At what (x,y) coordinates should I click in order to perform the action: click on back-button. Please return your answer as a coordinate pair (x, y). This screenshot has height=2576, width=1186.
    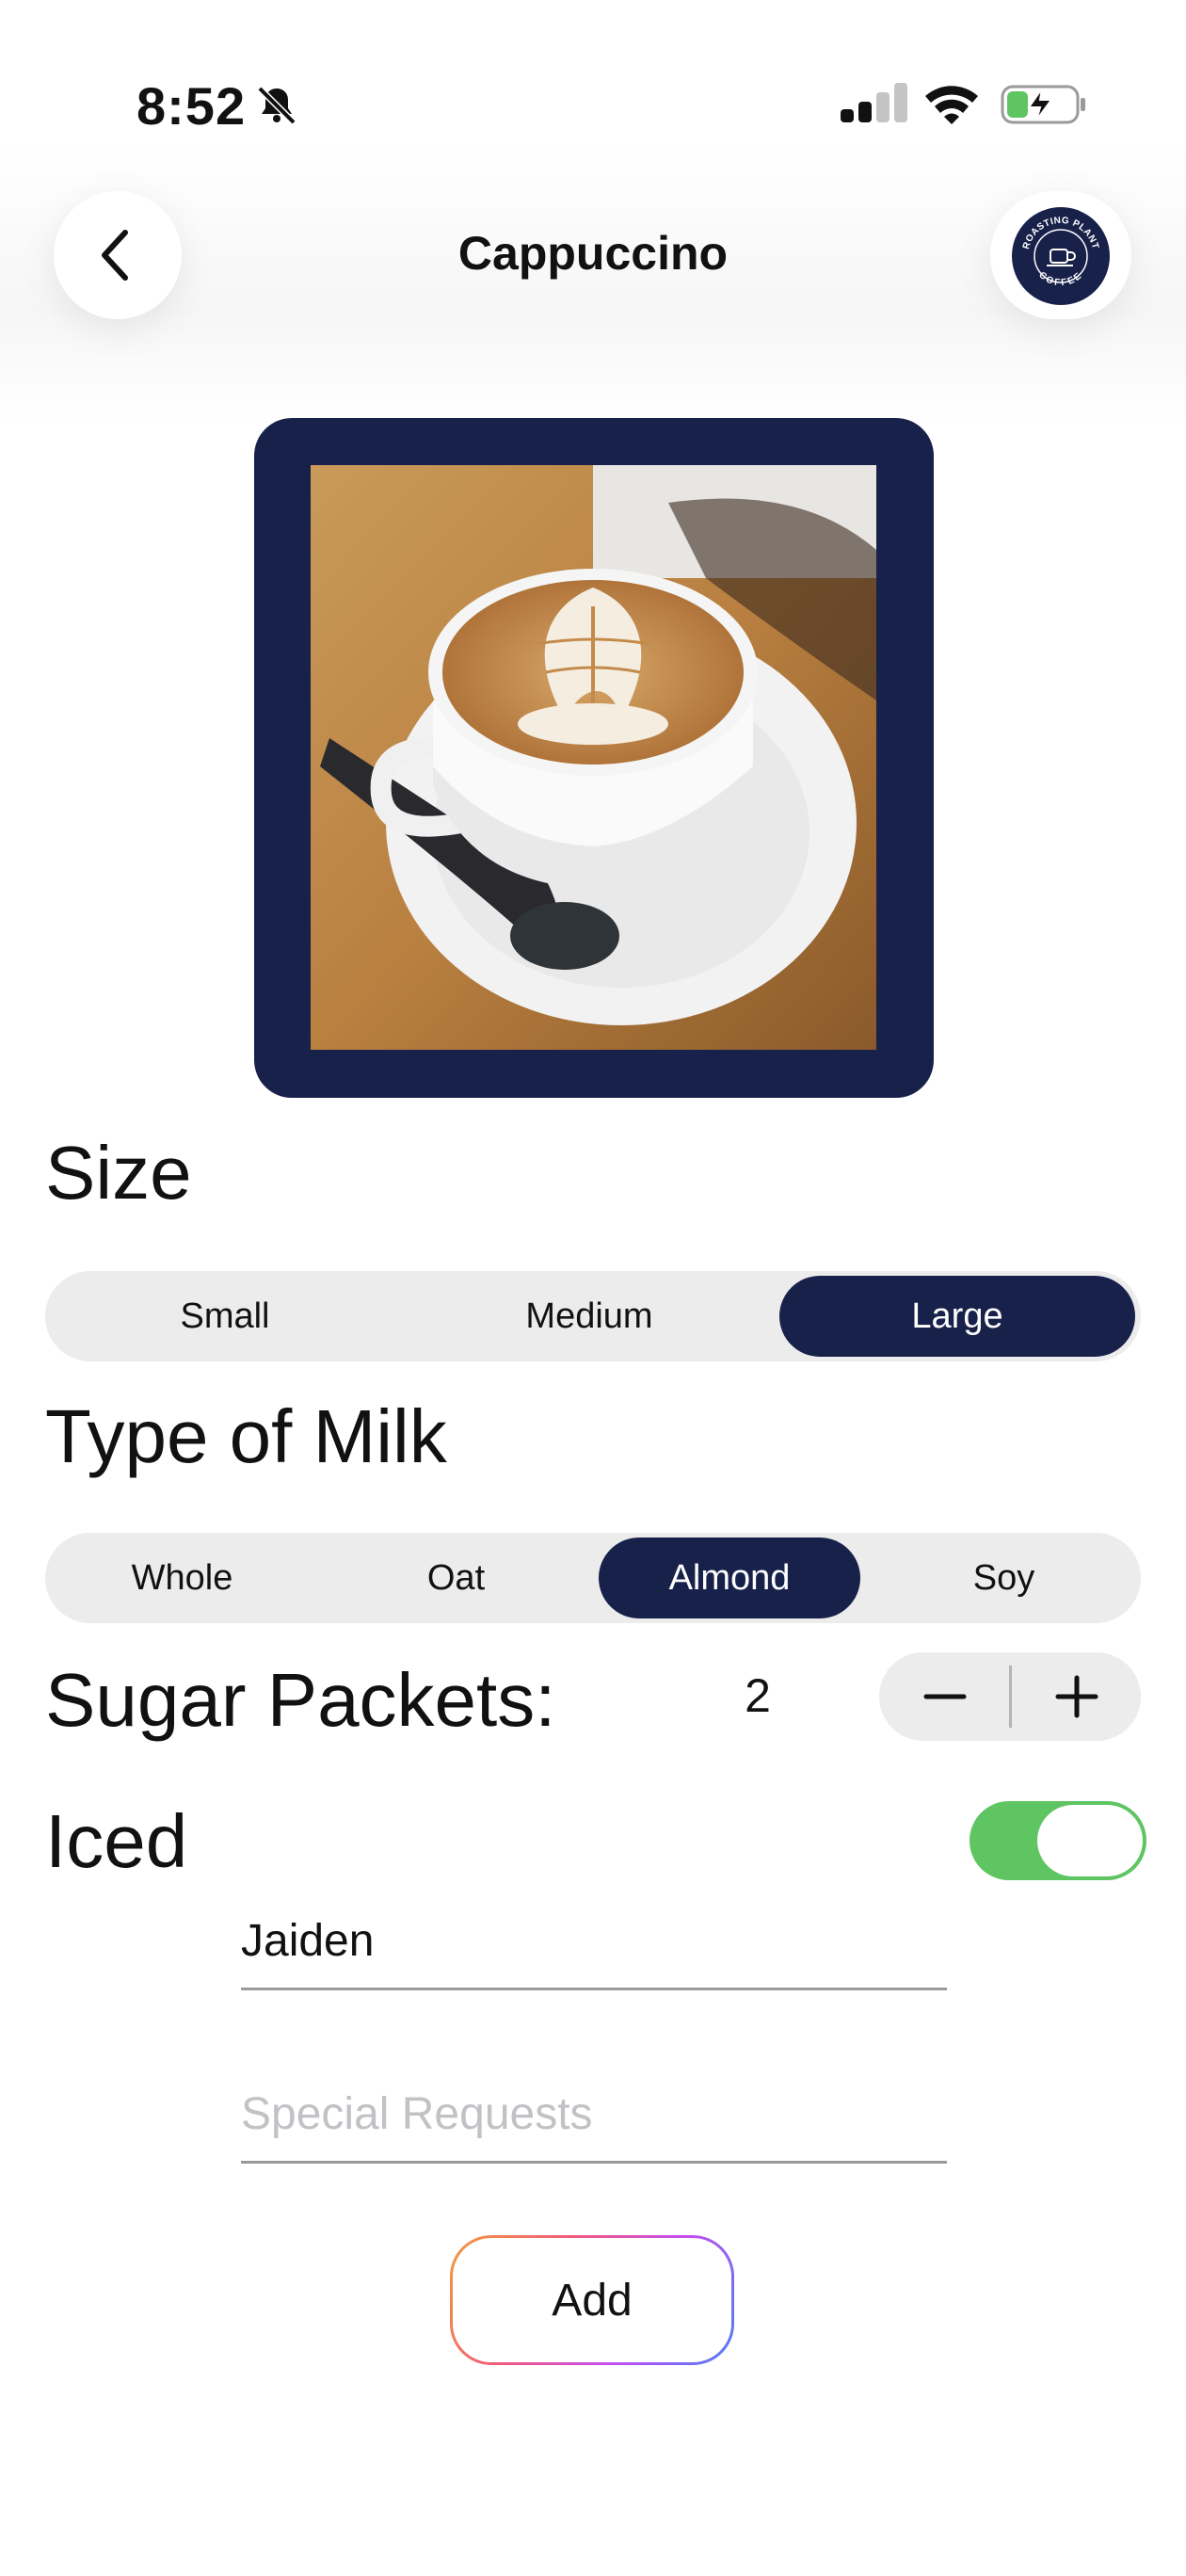
    Looking at the image, I should click on (118, 255).